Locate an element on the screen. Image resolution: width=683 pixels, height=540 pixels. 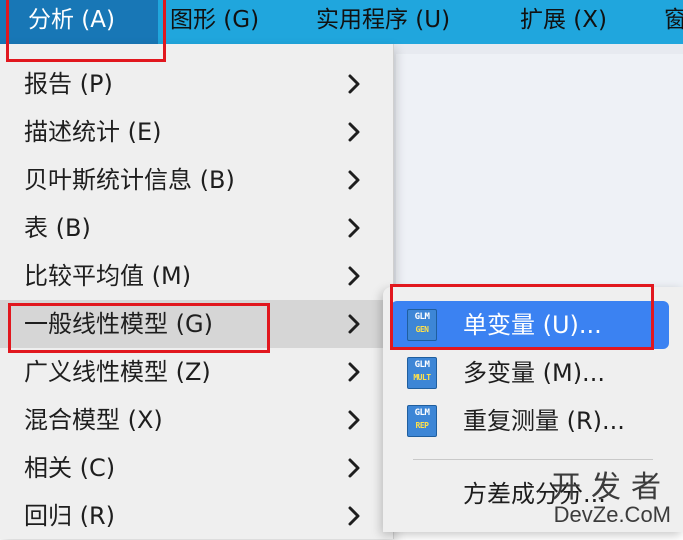
menu-analyze: 分析 (A) is located at coordinates (79, 22).